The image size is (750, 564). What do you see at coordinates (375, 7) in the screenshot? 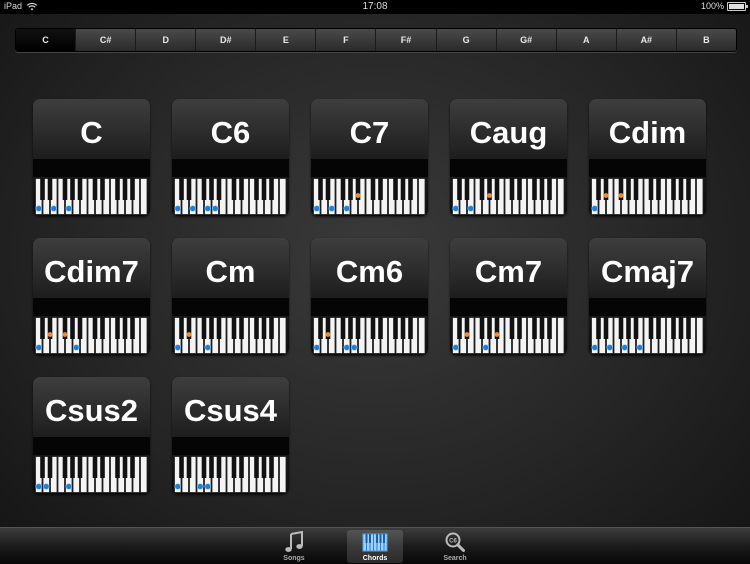
I see `status-bar: iPad 17:08 100%` at bounding box center [375, 7].